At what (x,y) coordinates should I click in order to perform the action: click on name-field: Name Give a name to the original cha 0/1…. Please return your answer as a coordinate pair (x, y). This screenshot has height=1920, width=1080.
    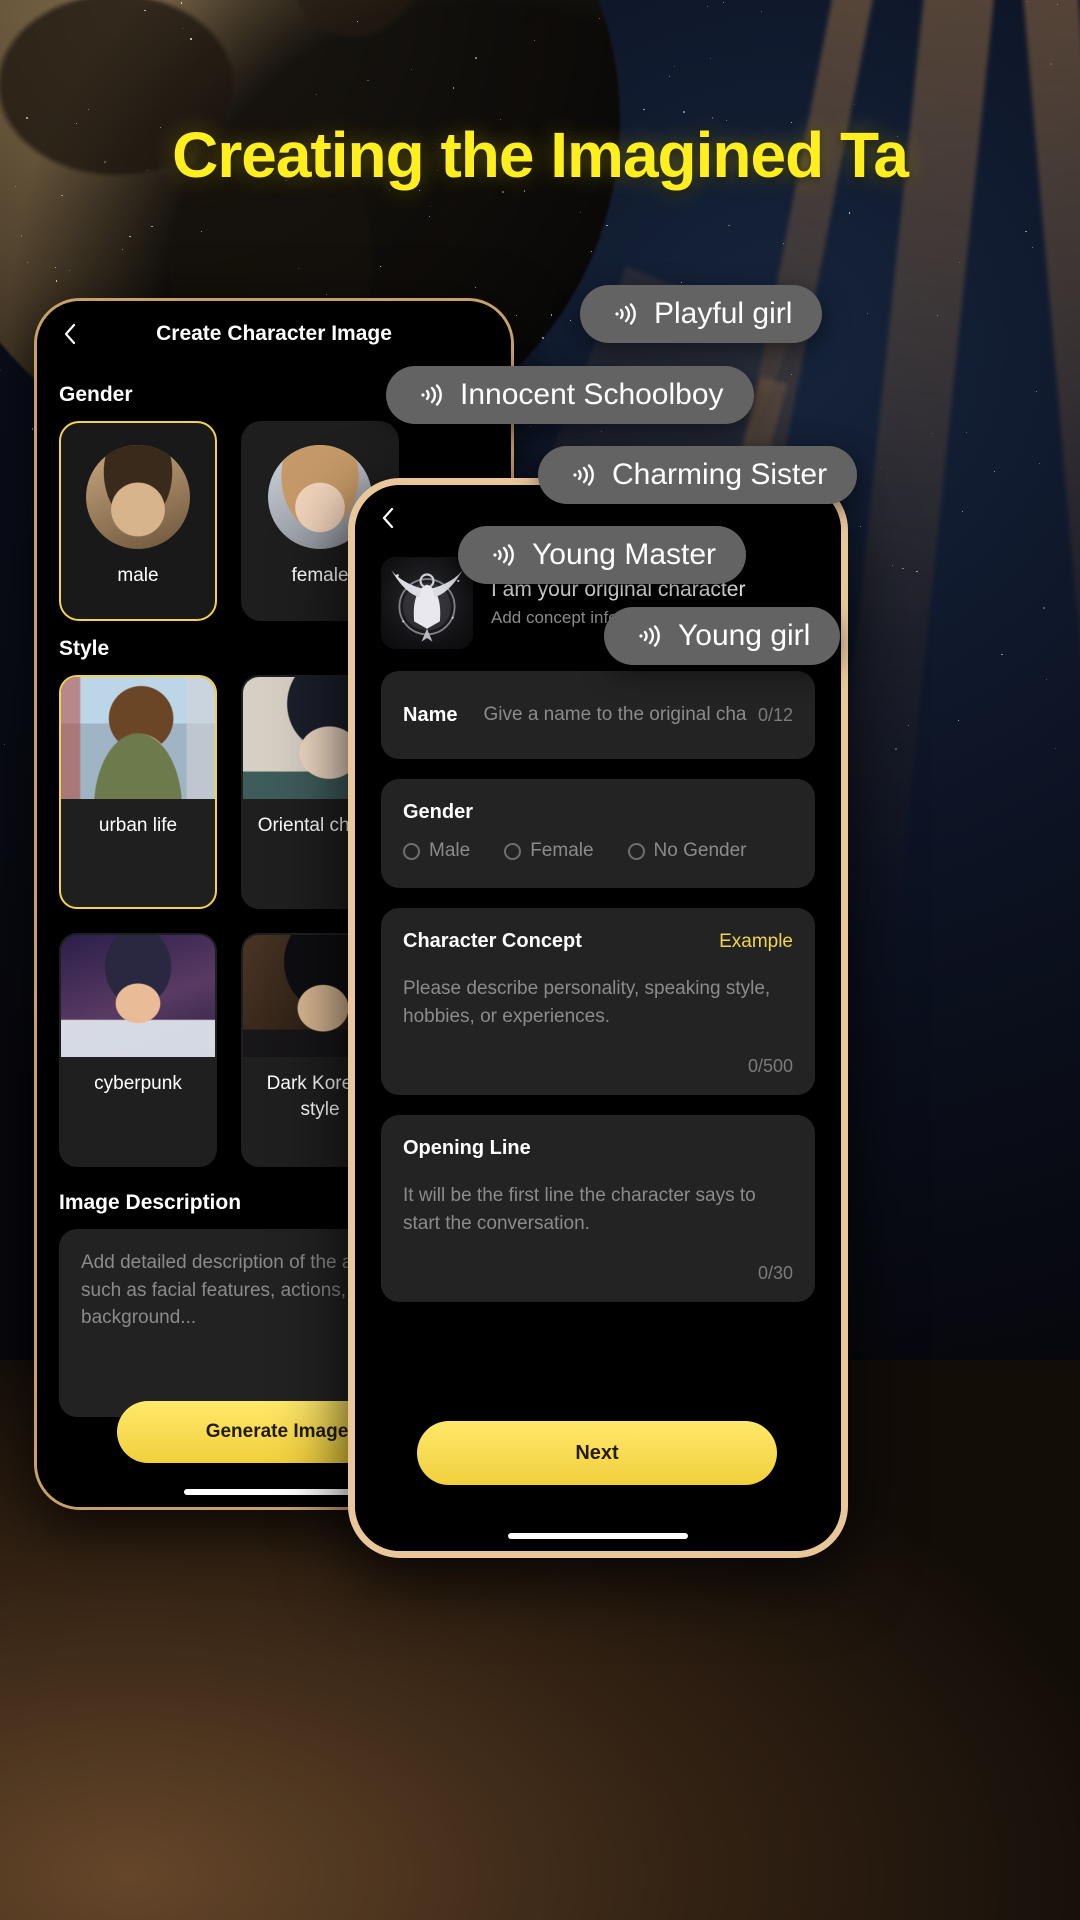
    Looking at the image, I should click on (598, 715).